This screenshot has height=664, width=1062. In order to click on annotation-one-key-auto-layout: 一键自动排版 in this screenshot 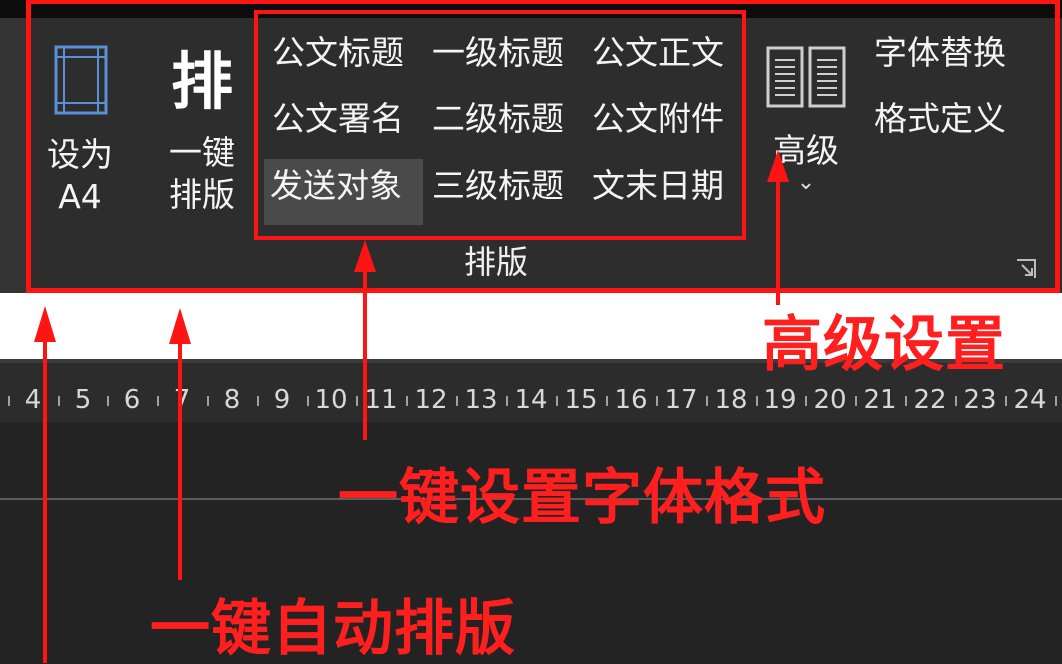, I will do `click(333, 629)`.